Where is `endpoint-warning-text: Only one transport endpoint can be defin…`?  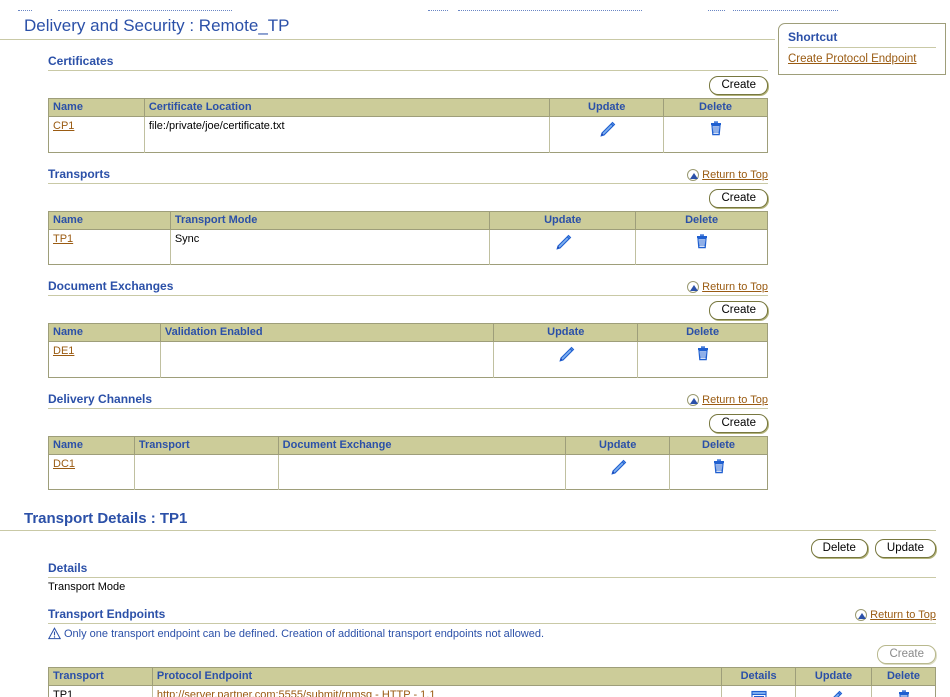
endpoint-warning-text: Only one transport endpoint can be defin… is located at coordinates (304, 633).